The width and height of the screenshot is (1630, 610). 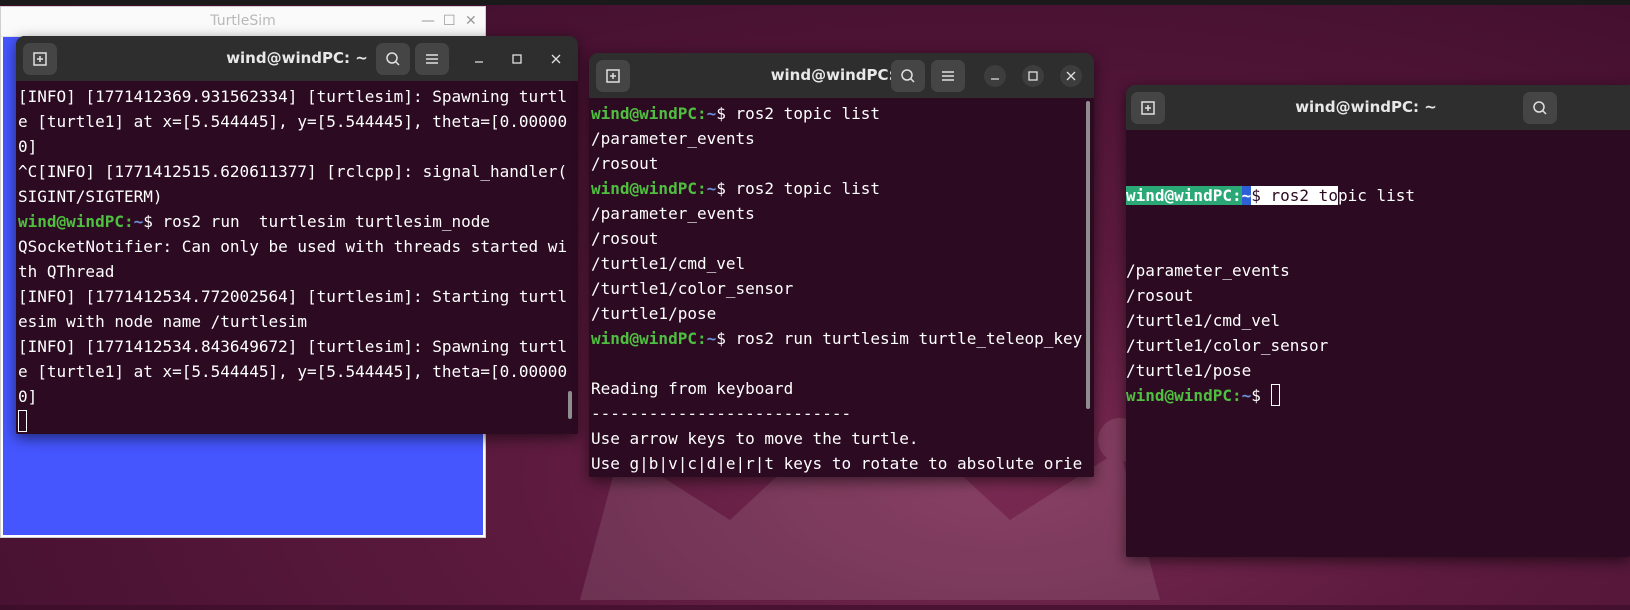 I want to click on output-text: SIGINT/SIGTERM), so click(x=90, y=196).